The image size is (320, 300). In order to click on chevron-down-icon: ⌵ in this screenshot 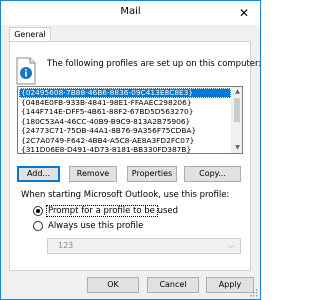, I will do `click(230, 245)`.